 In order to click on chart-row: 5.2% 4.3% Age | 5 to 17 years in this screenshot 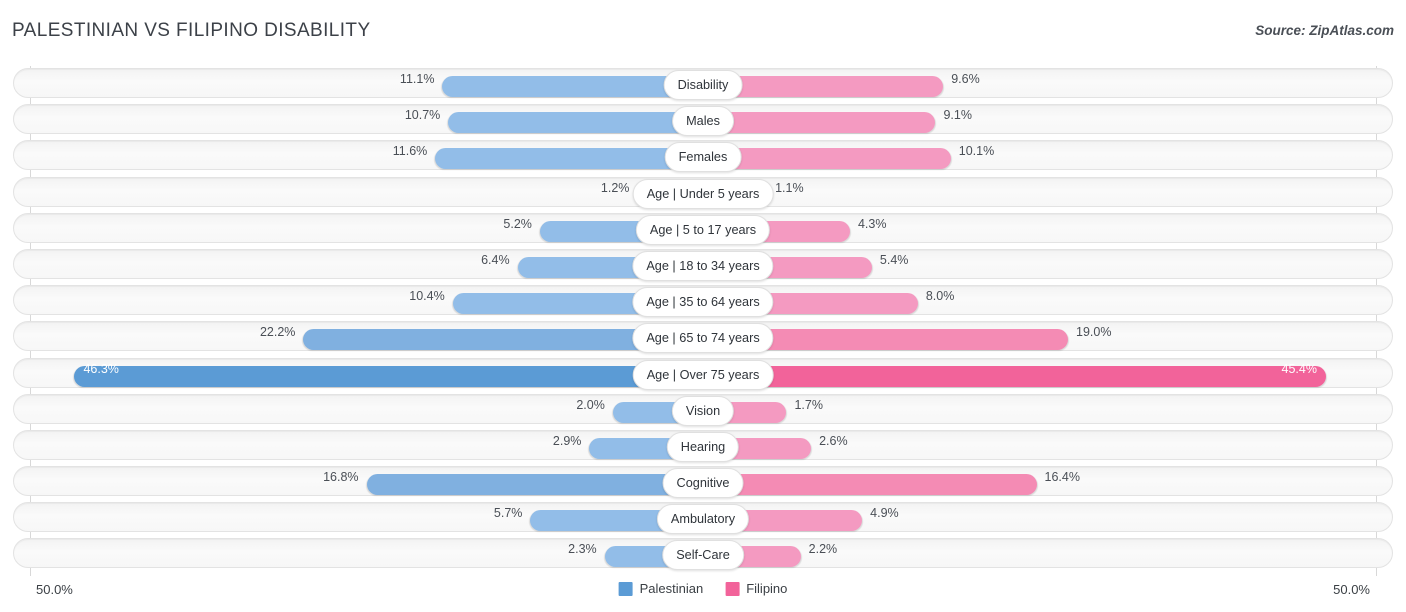, I will do `click(703, 229)`.